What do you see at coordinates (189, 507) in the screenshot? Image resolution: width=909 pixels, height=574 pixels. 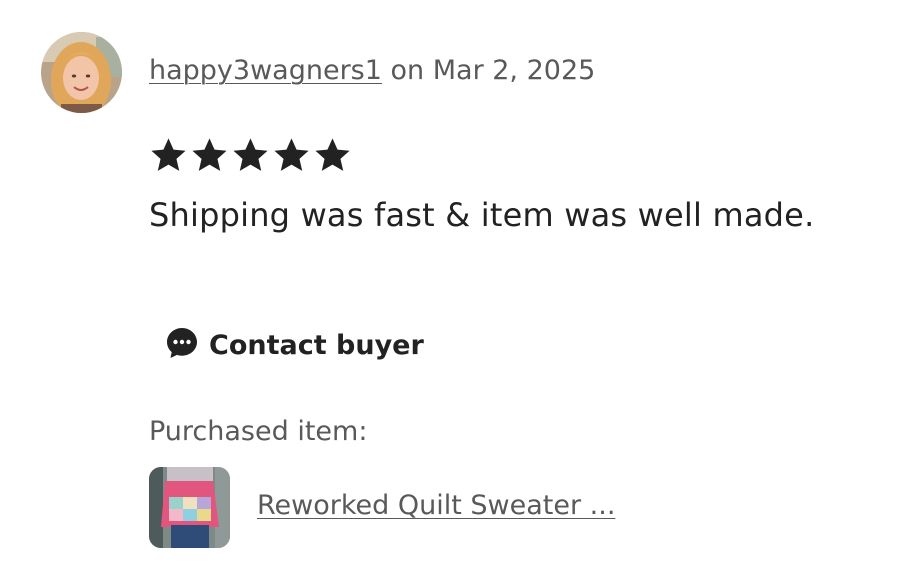 I see `item-thumbnail` at bounding box center [189, 507].